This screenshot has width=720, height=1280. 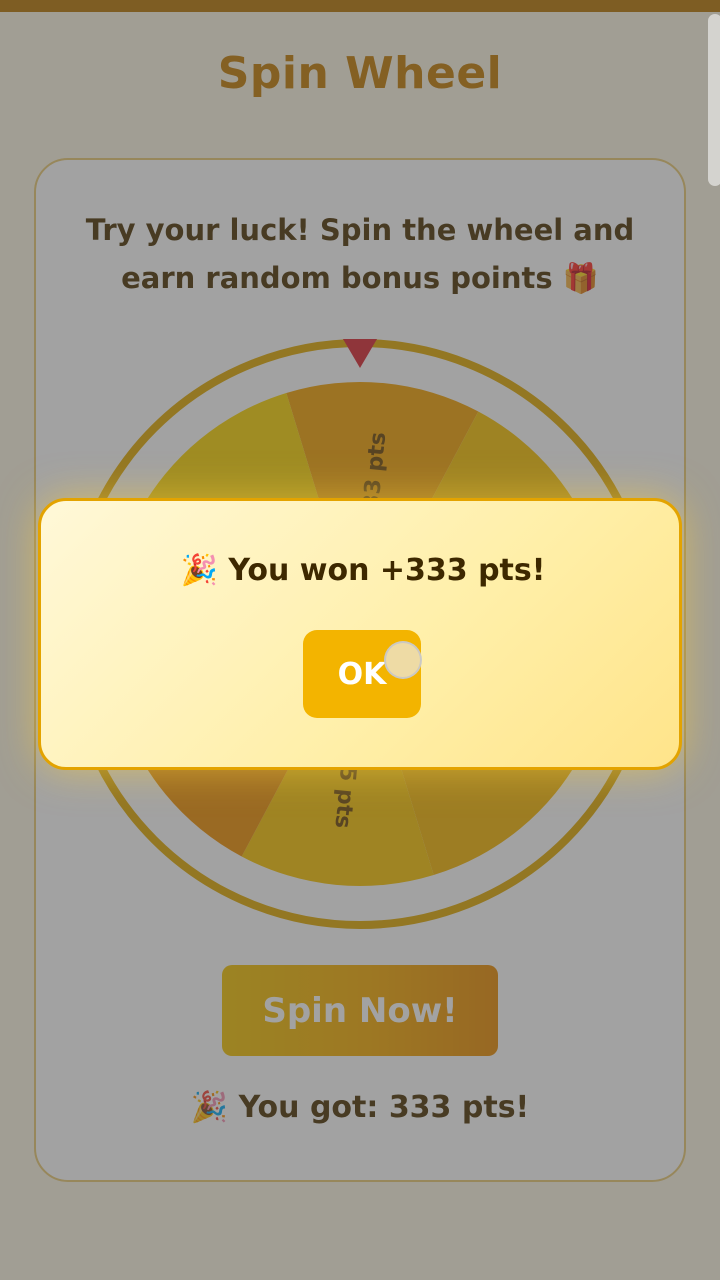 What do you see at coordinates (714, 100) in the screenshot?
I see `scrollbar` at bounding box center [714, 100].